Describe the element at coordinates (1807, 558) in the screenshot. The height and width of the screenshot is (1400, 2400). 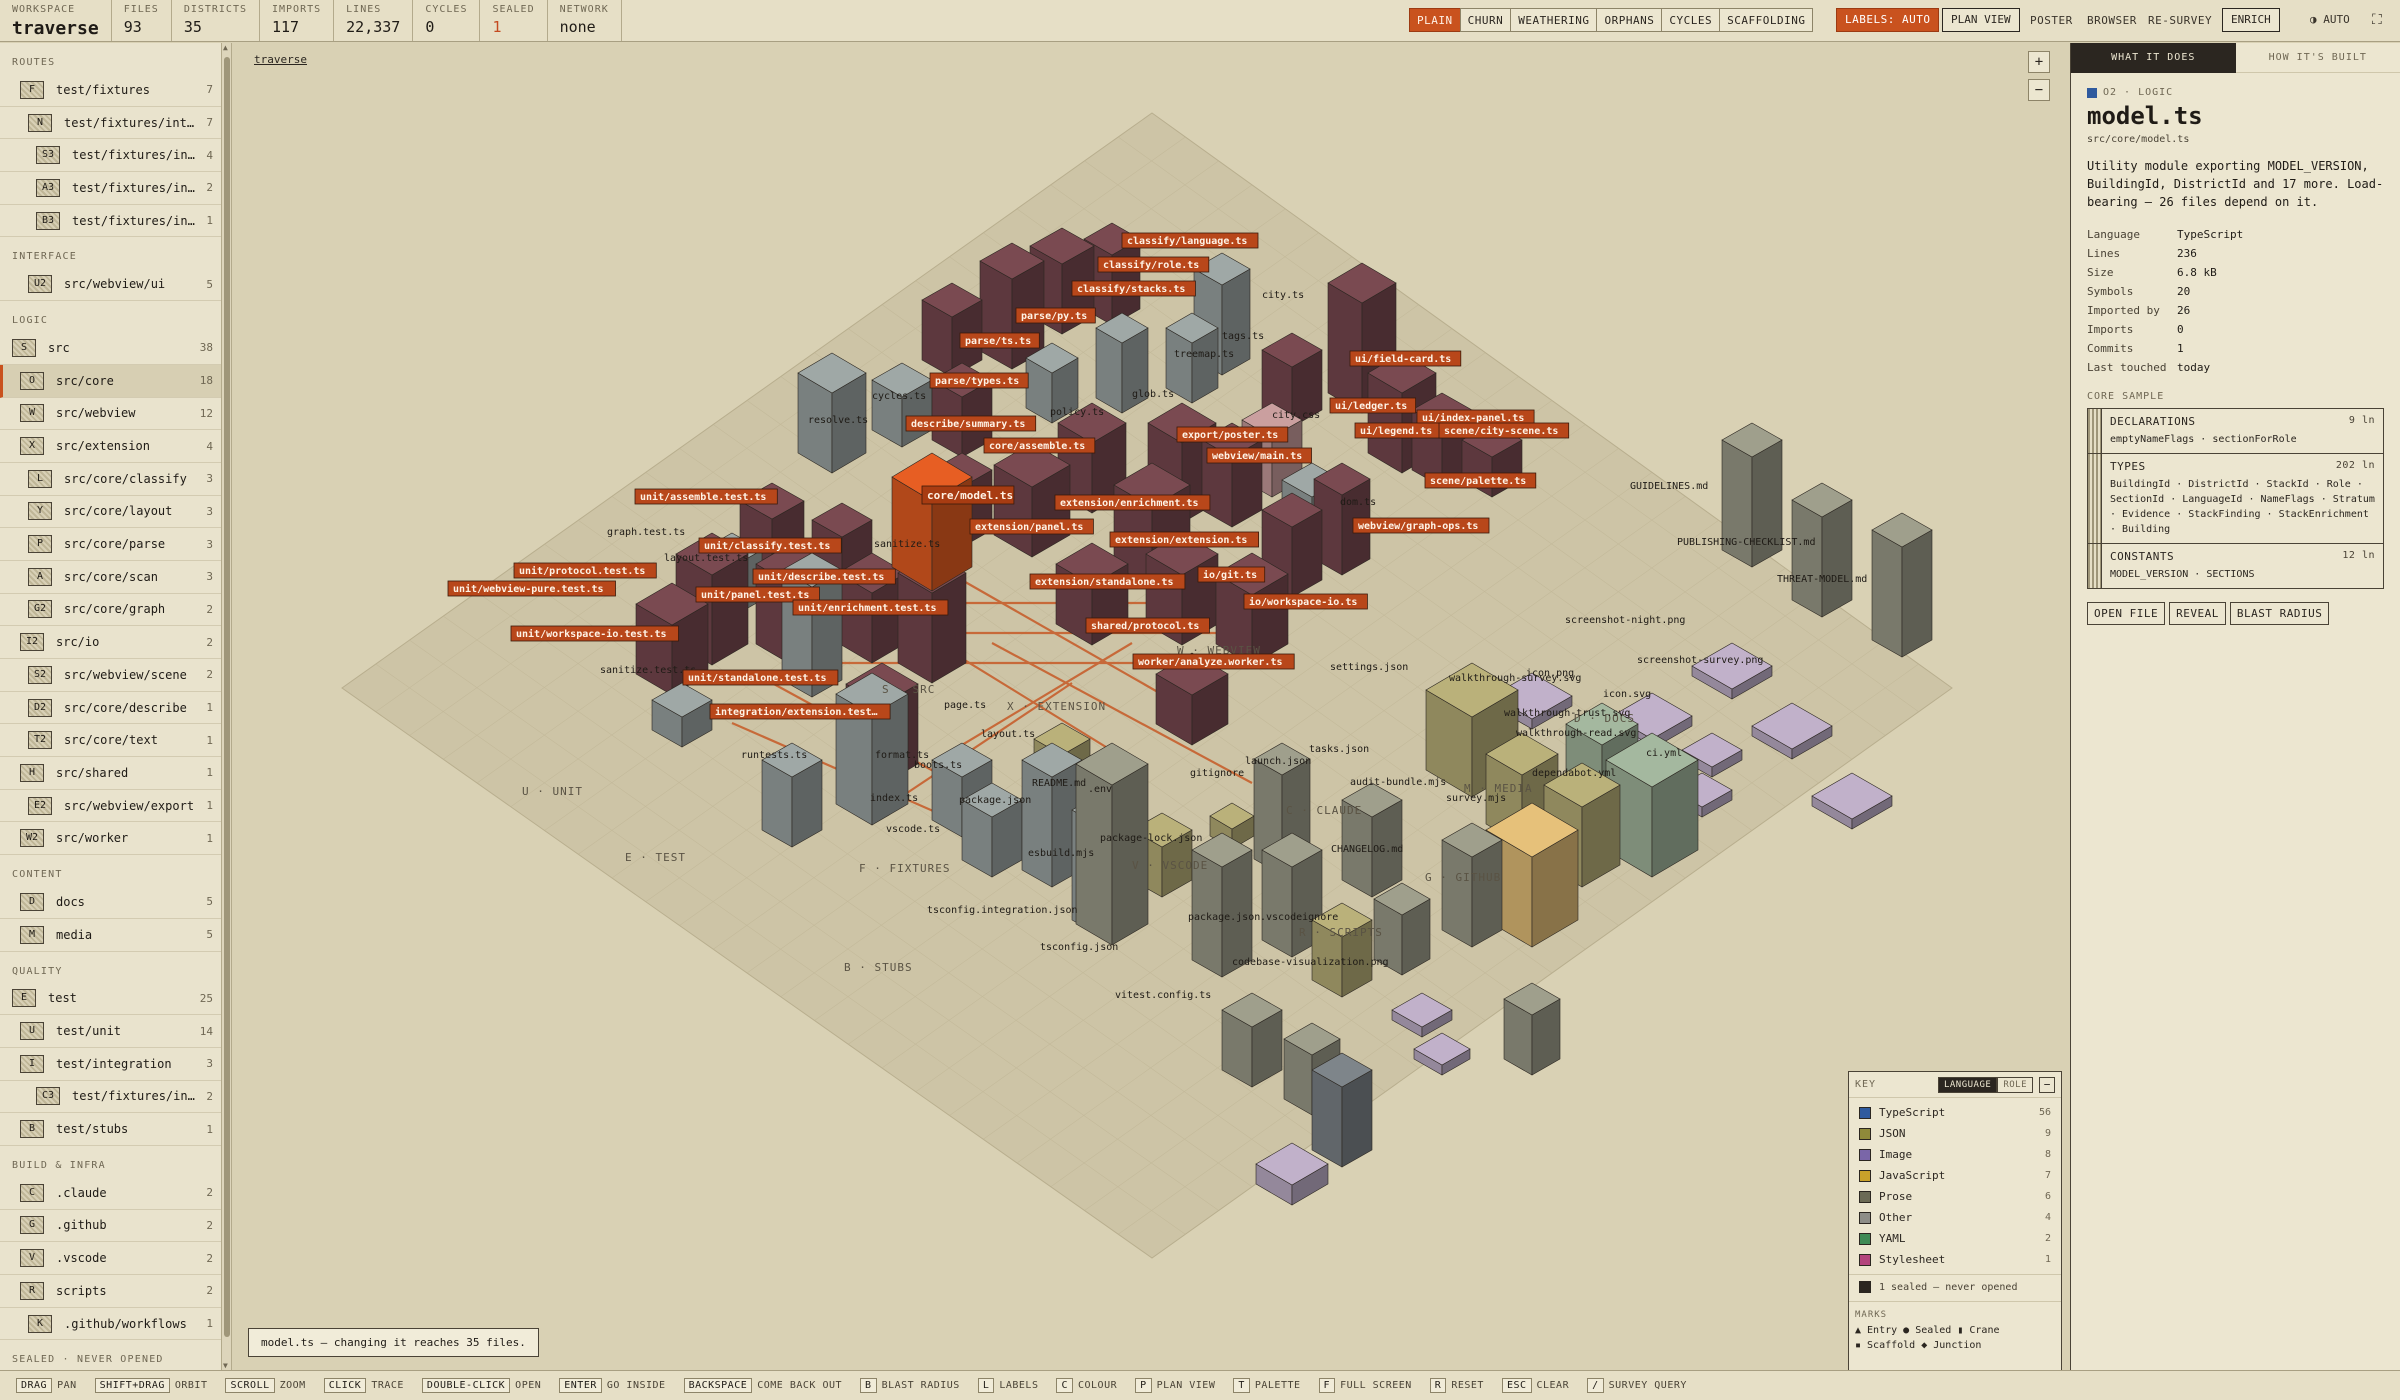
I see `building-left-face` at that location.